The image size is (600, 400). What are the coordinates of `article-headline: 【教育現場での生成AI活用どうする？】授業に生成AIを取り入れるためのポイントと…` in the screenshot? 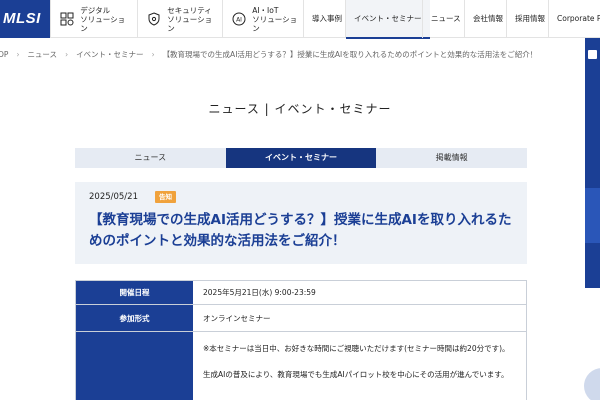 It's located at (300, 230).